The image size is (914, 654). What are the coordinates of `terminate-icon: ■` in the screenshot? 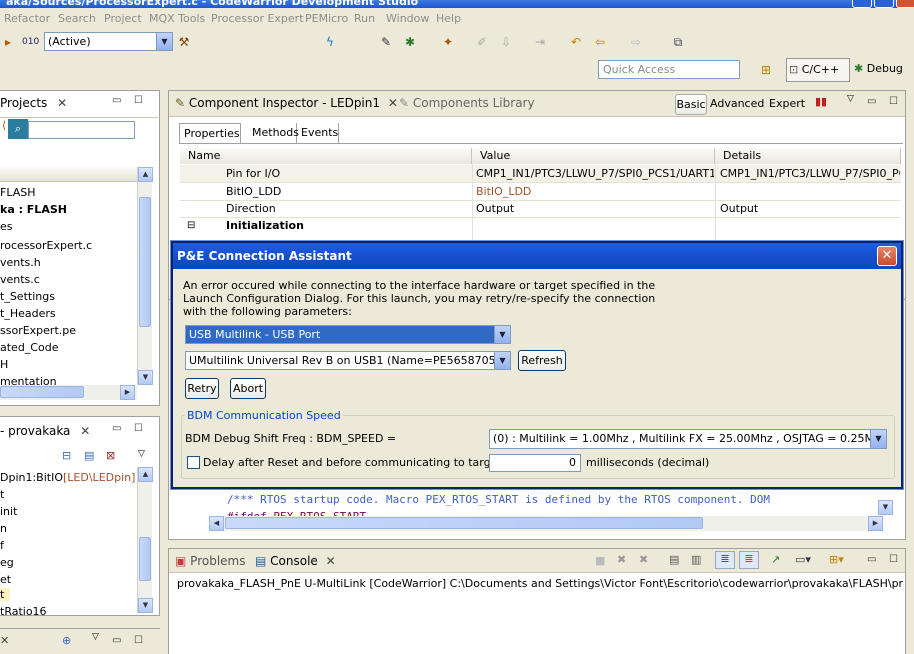 It's located at (600, 560).